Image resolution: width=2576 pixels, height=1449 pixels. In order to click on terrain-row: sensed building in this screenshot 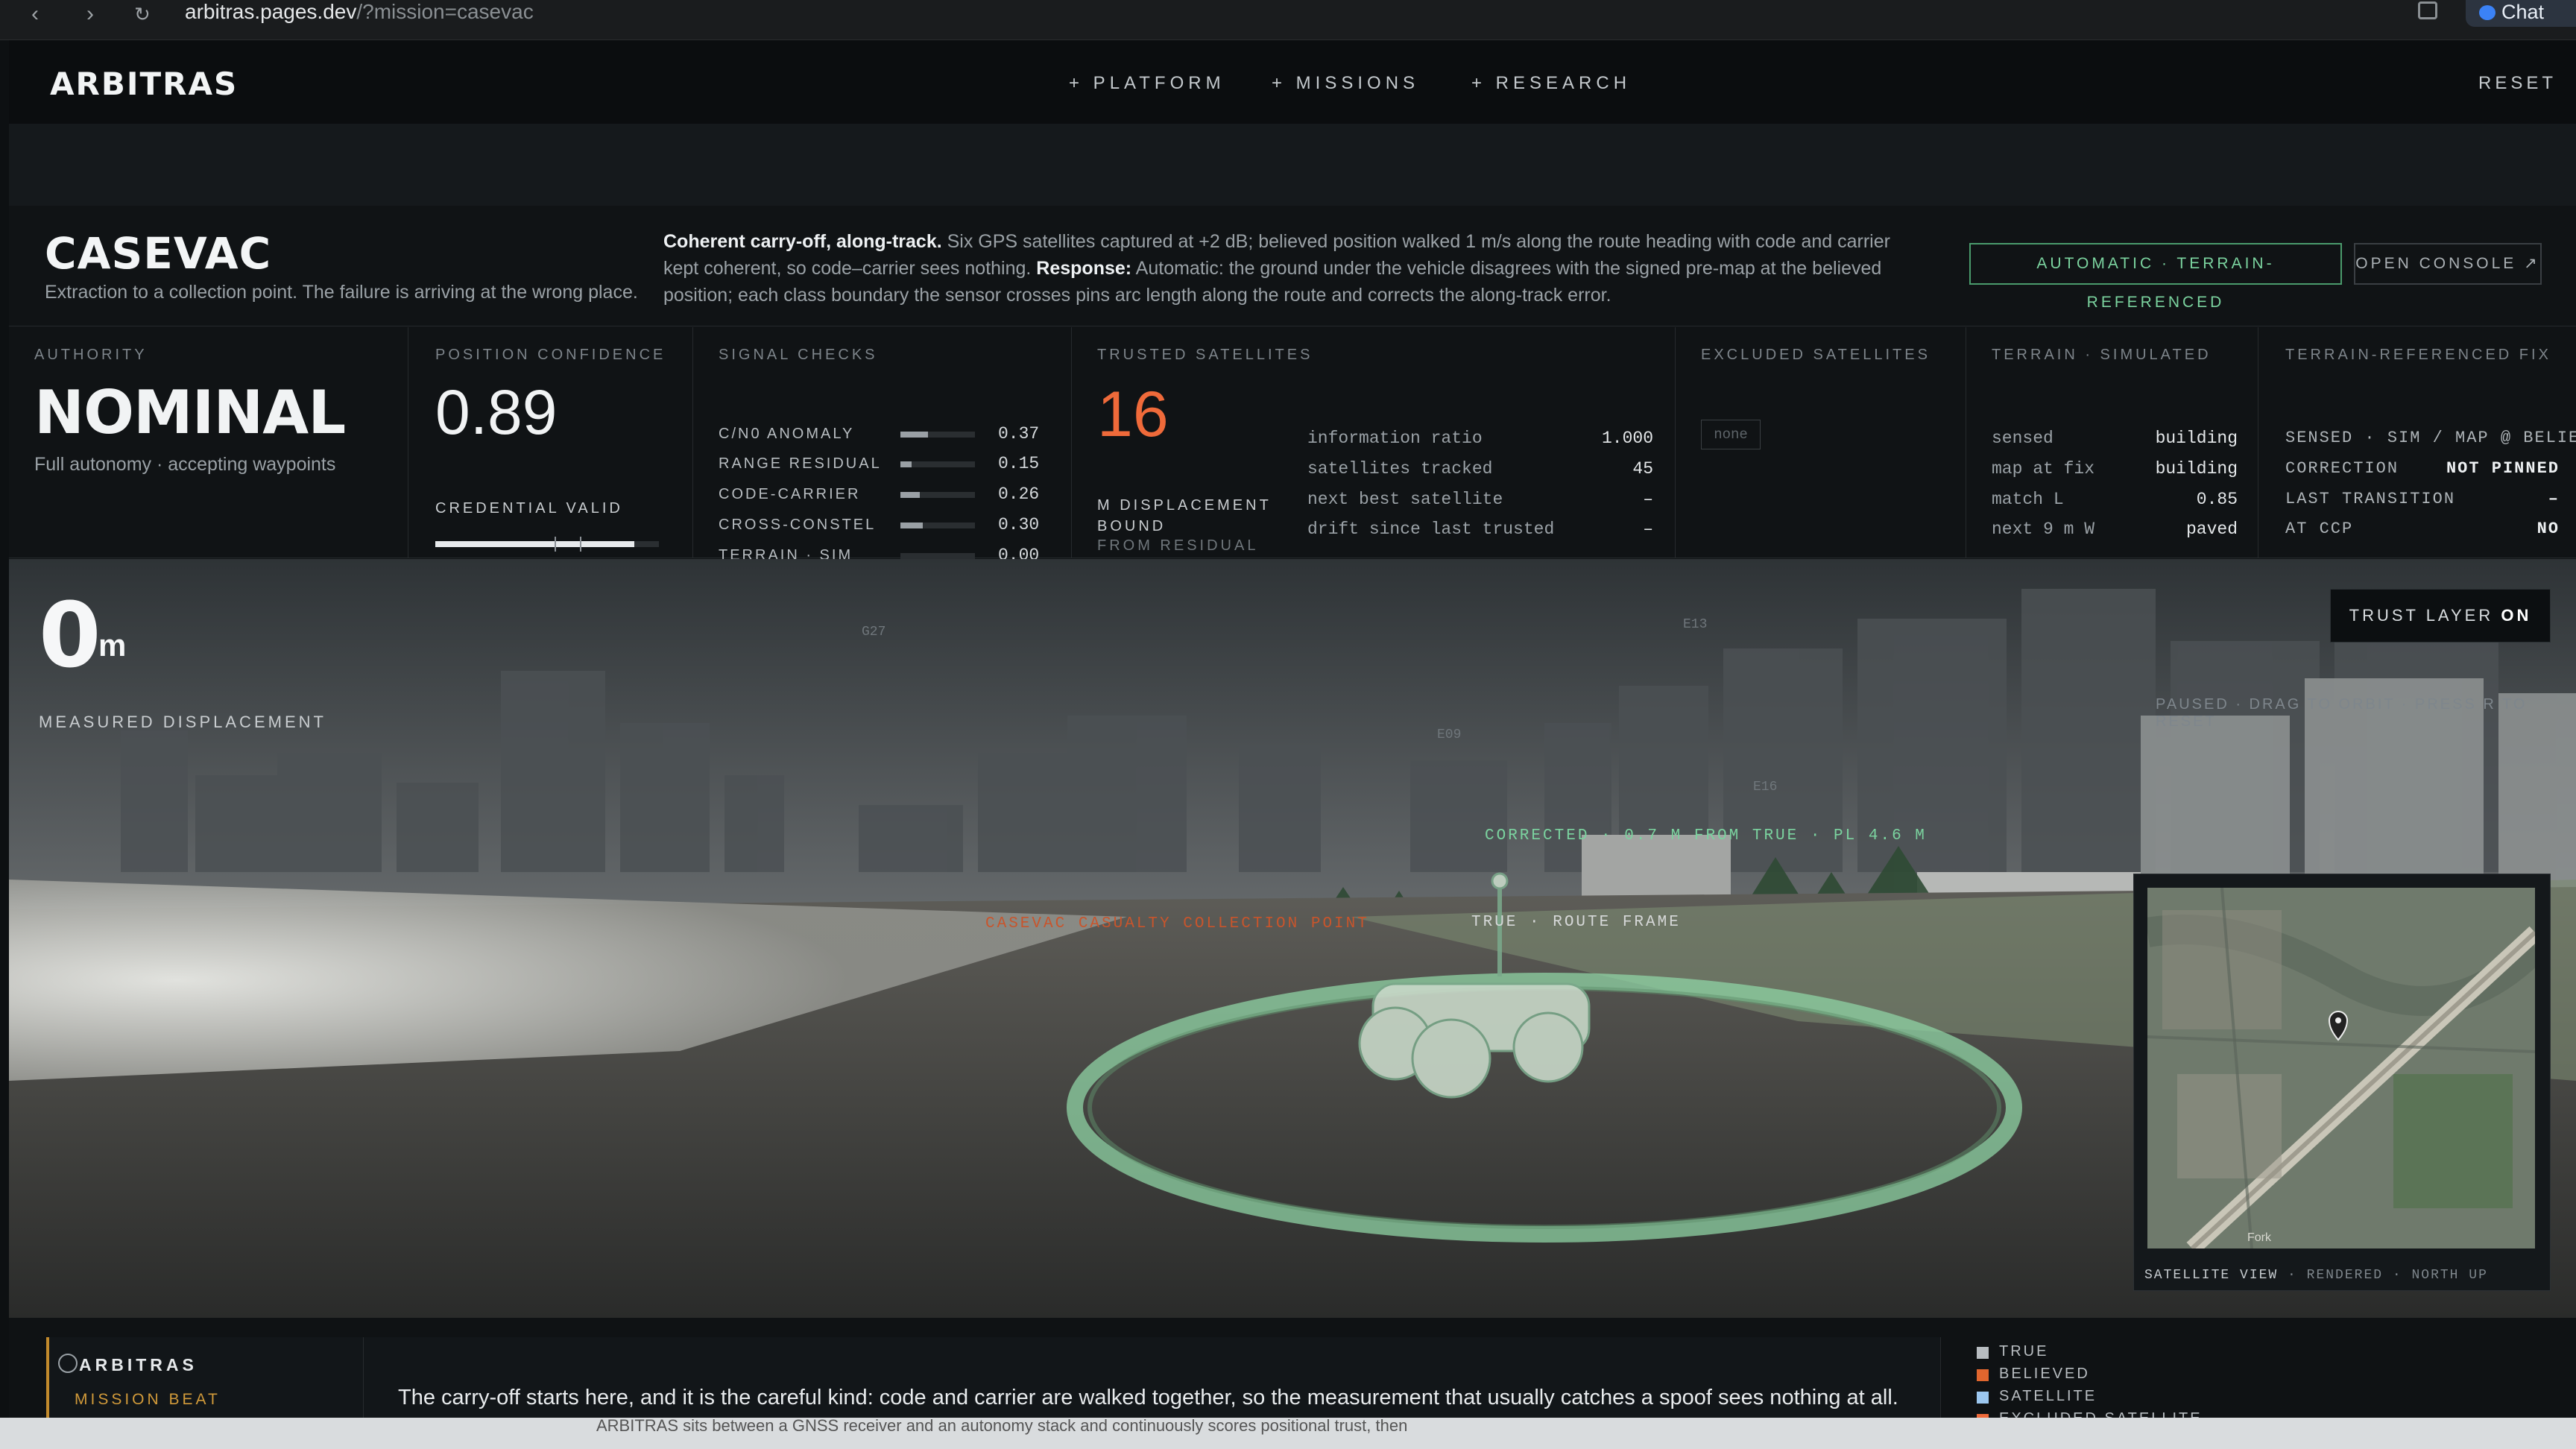, I will do `click(2115, 444)`.